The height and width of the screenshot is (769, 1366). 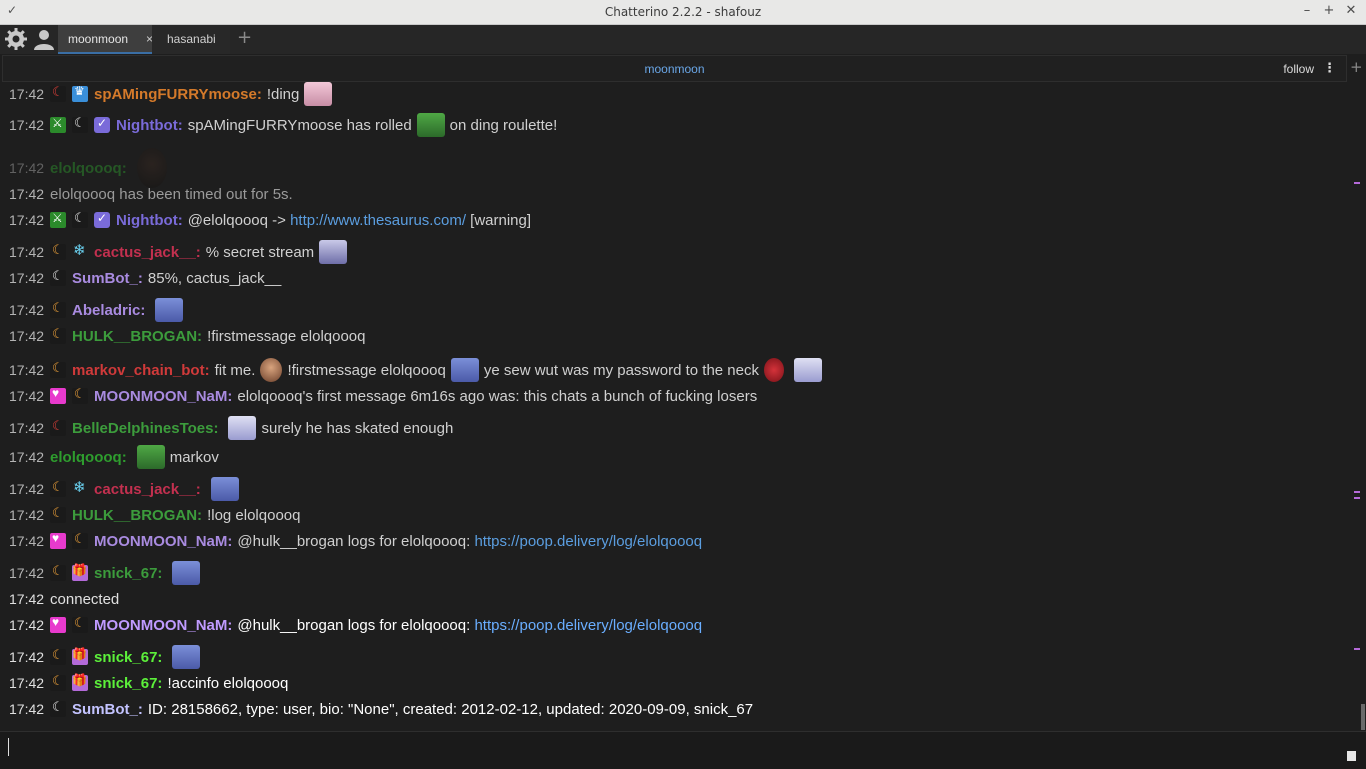 What do you see at coordinates (80, 93) in the screenshot?
I see `crown-badge-icon` at bounding box center [80, 93].